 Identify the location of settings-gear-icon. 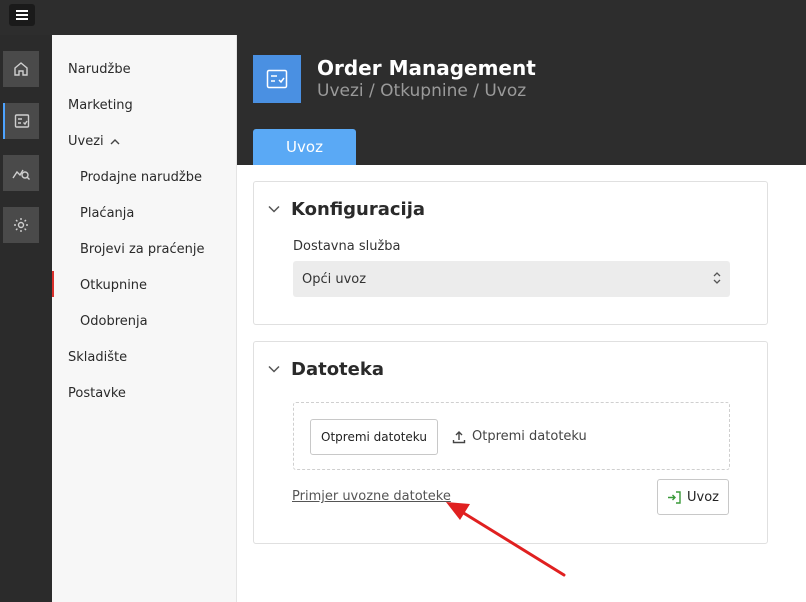
(21, 225).